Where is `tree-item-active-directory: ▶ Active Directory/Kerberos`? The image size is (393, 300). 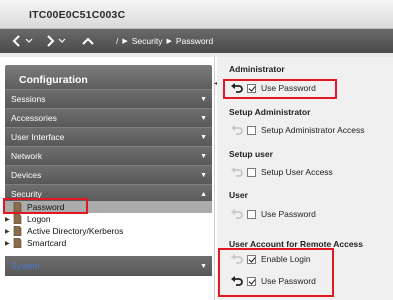
tree-item-active-directory: ▶ Active Directory/Kerberos is located at coordinates (108, 231).